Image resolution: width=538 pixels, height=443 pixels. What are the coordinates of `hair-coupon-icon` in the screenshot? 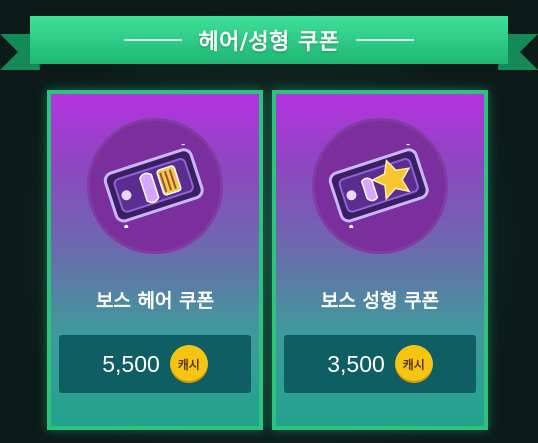 It's located at (153, 186).